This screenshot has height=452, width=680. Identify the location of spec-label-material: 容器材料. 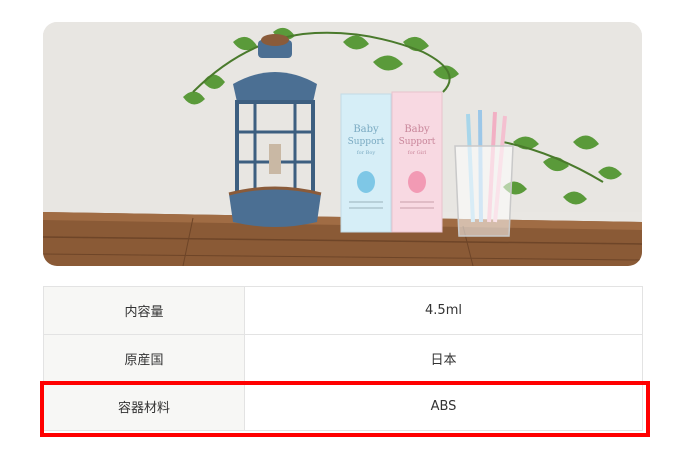
(144, 406).